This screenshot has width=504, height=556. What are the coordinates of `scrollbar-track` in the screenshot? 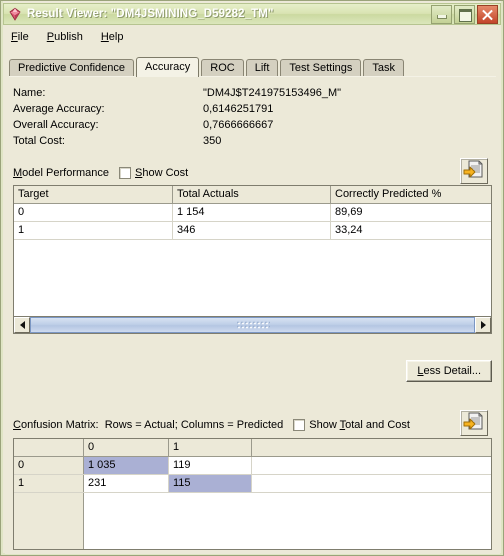 It's located at (252, 325).